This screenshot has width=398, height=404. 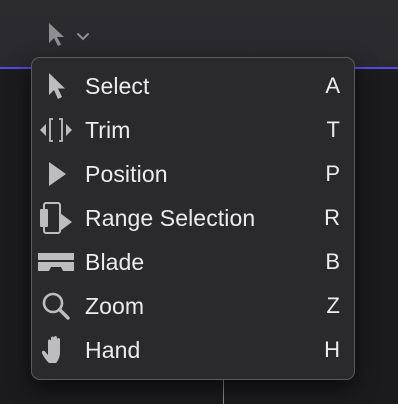 I want to click on menu-item-label: Trim, so click(x=108, y=129).